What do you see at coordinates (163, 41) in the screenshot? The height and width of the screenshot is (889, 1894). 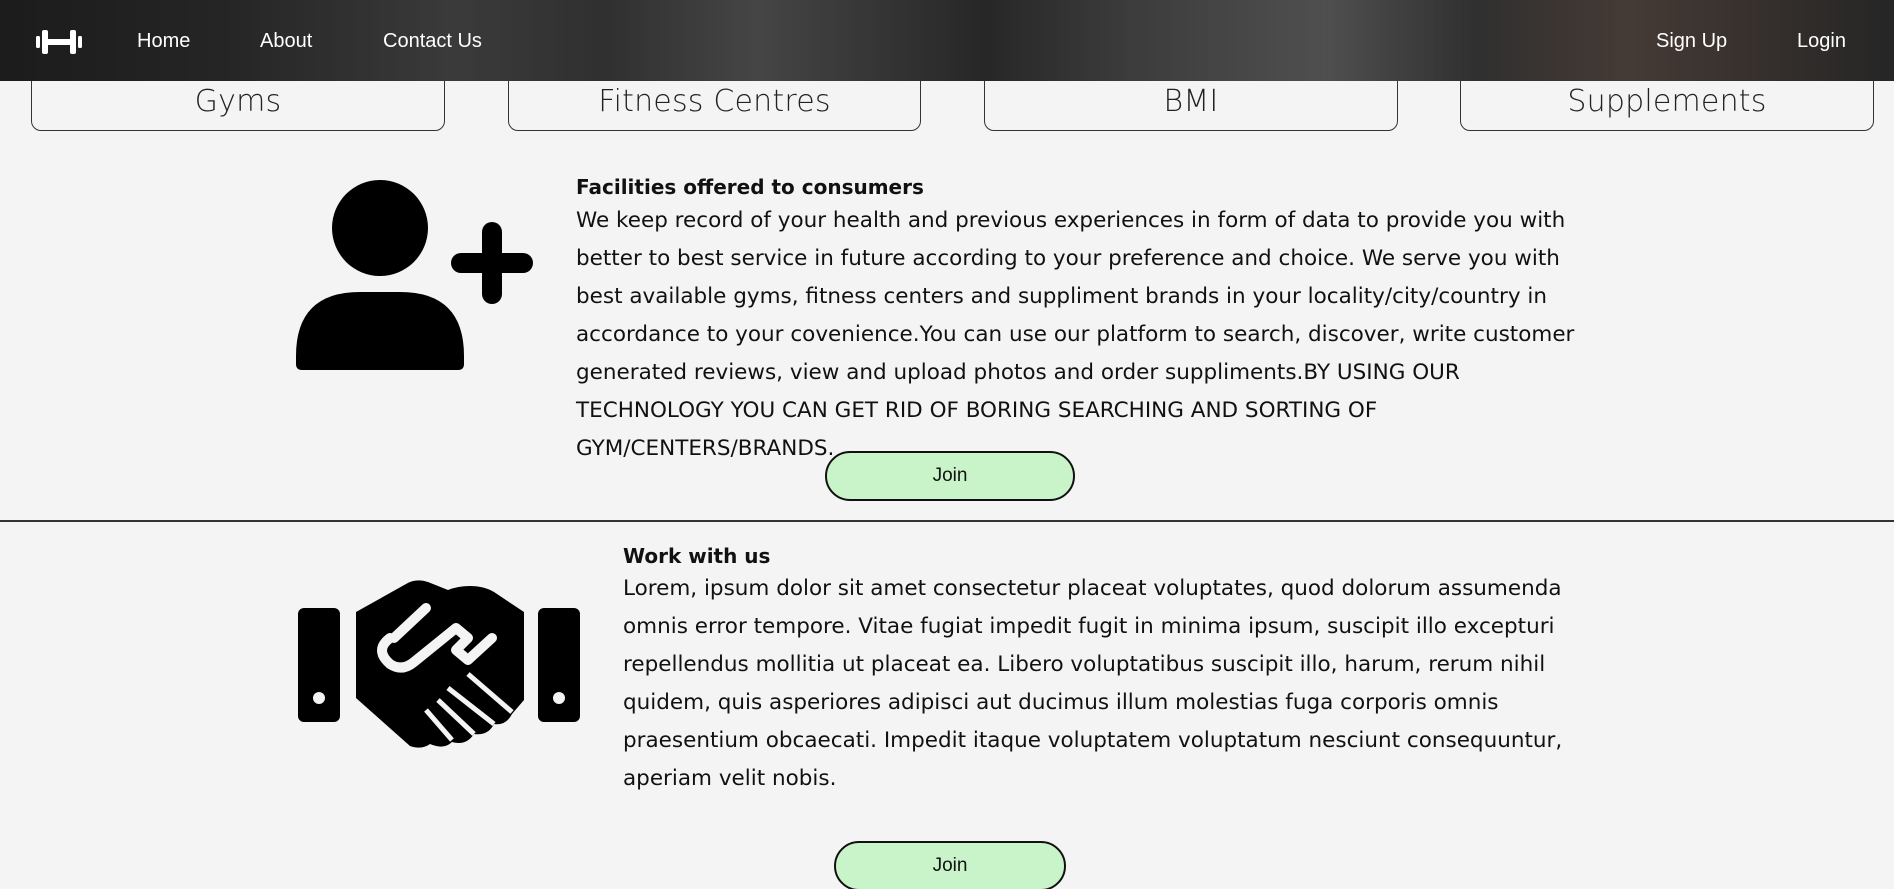 I see `nav-home-link: Home` at bounding box center [163, 41].